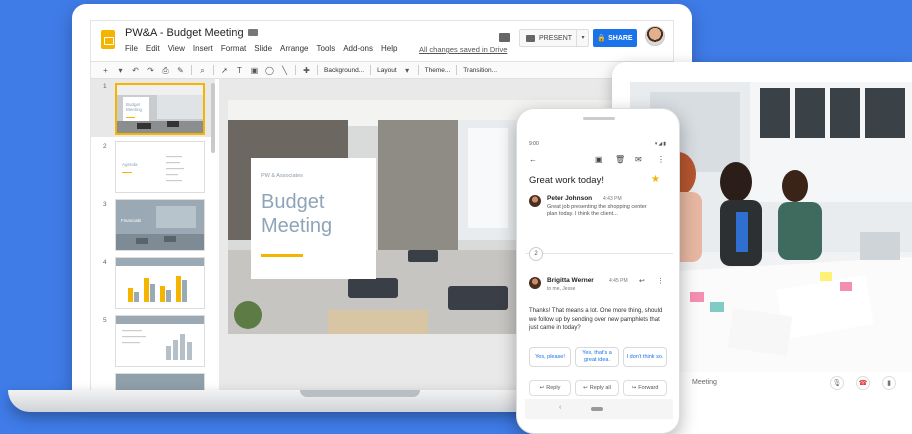 This screenshot has width=912, height=434. I want to click on menu-file: File, so click(131, 48).